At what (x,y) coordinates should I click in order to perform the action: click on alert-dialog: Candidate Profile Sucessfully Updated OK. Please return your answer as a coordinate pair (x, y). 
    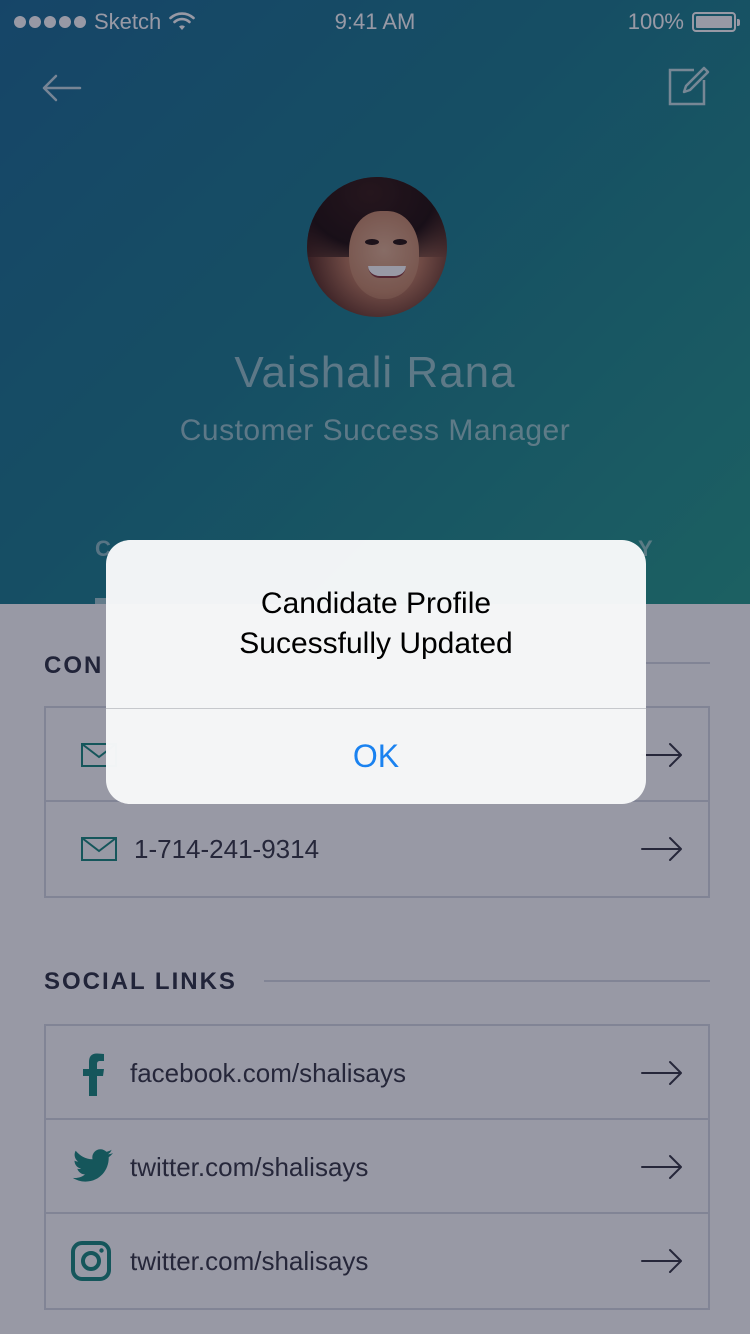
    Looking at the image, I should click on (376, 672).